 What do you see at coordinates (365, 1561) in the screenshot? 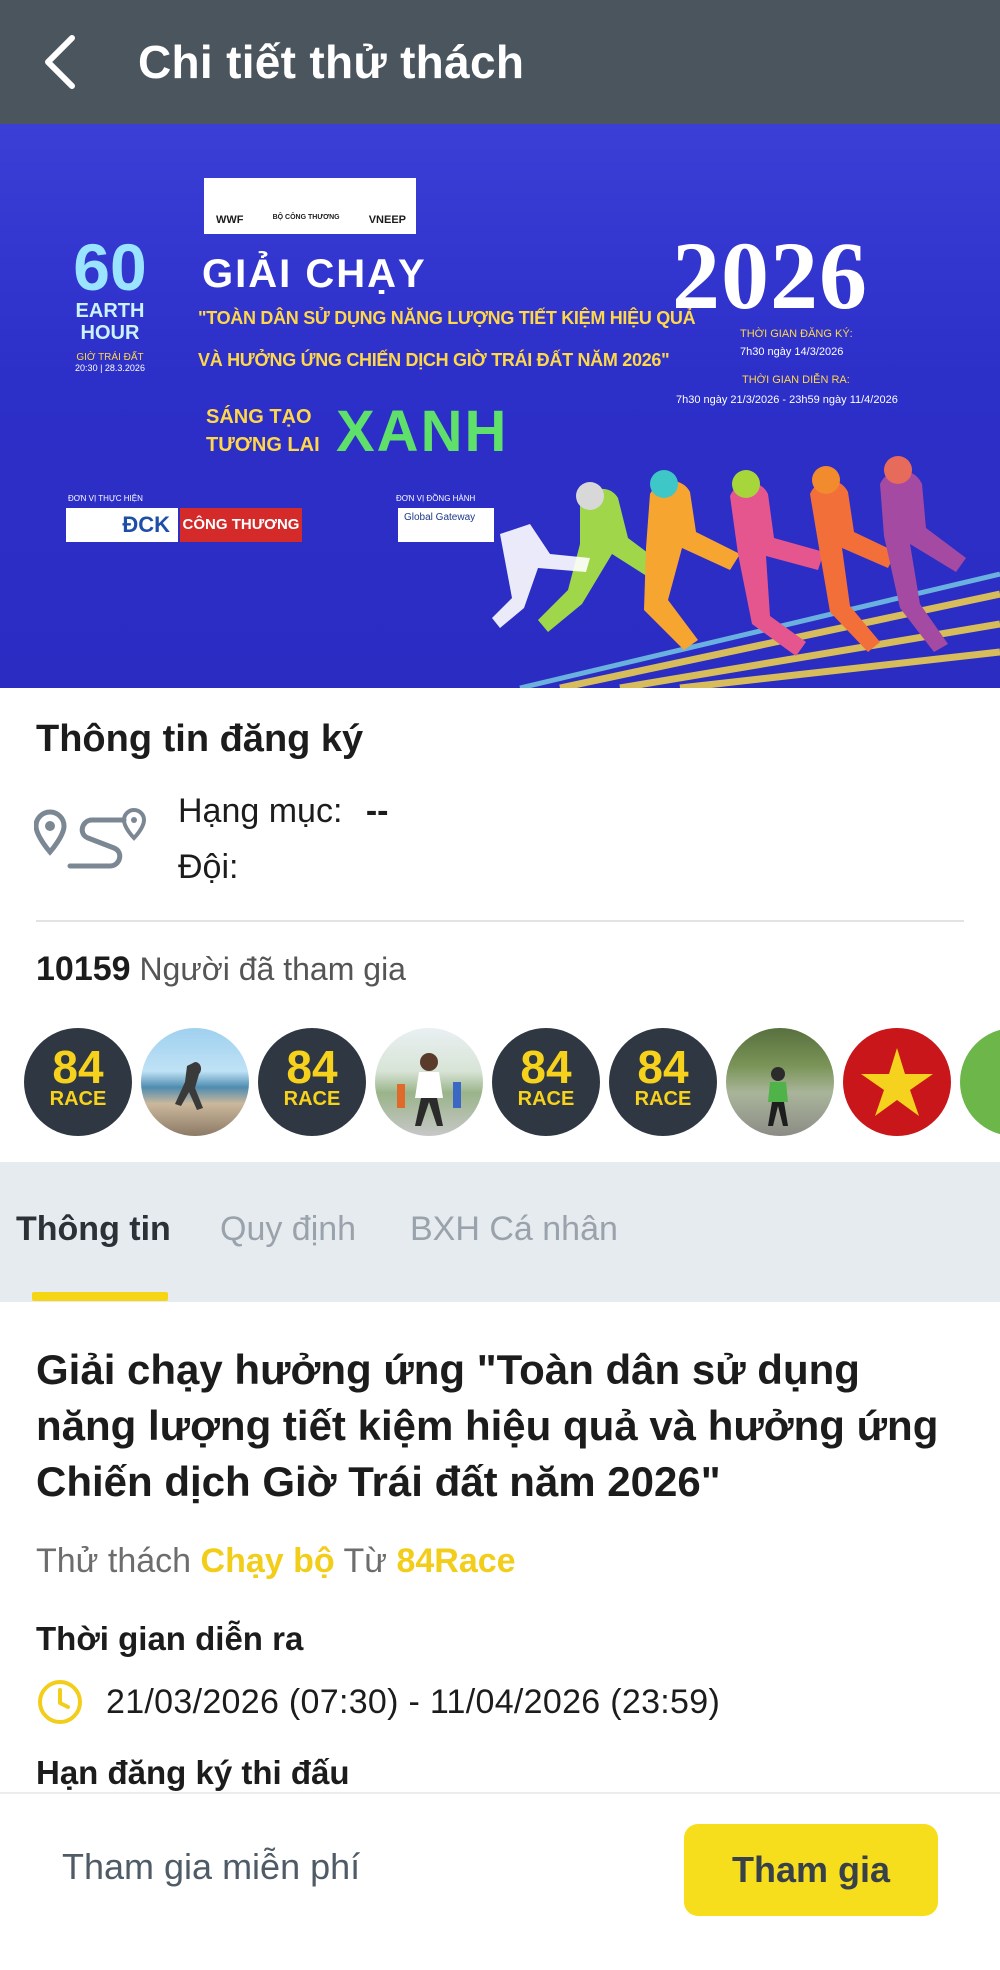
I see `from-prefix: Từ` at bounding box center [365, 1561].